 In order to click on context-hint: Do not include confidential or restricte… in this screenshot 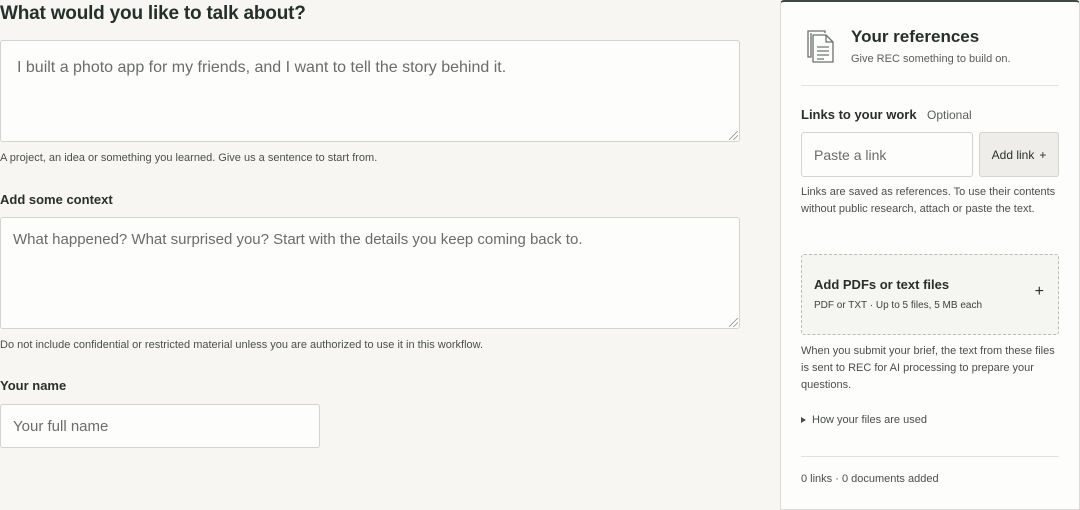, I will do `click(242, 345)`.